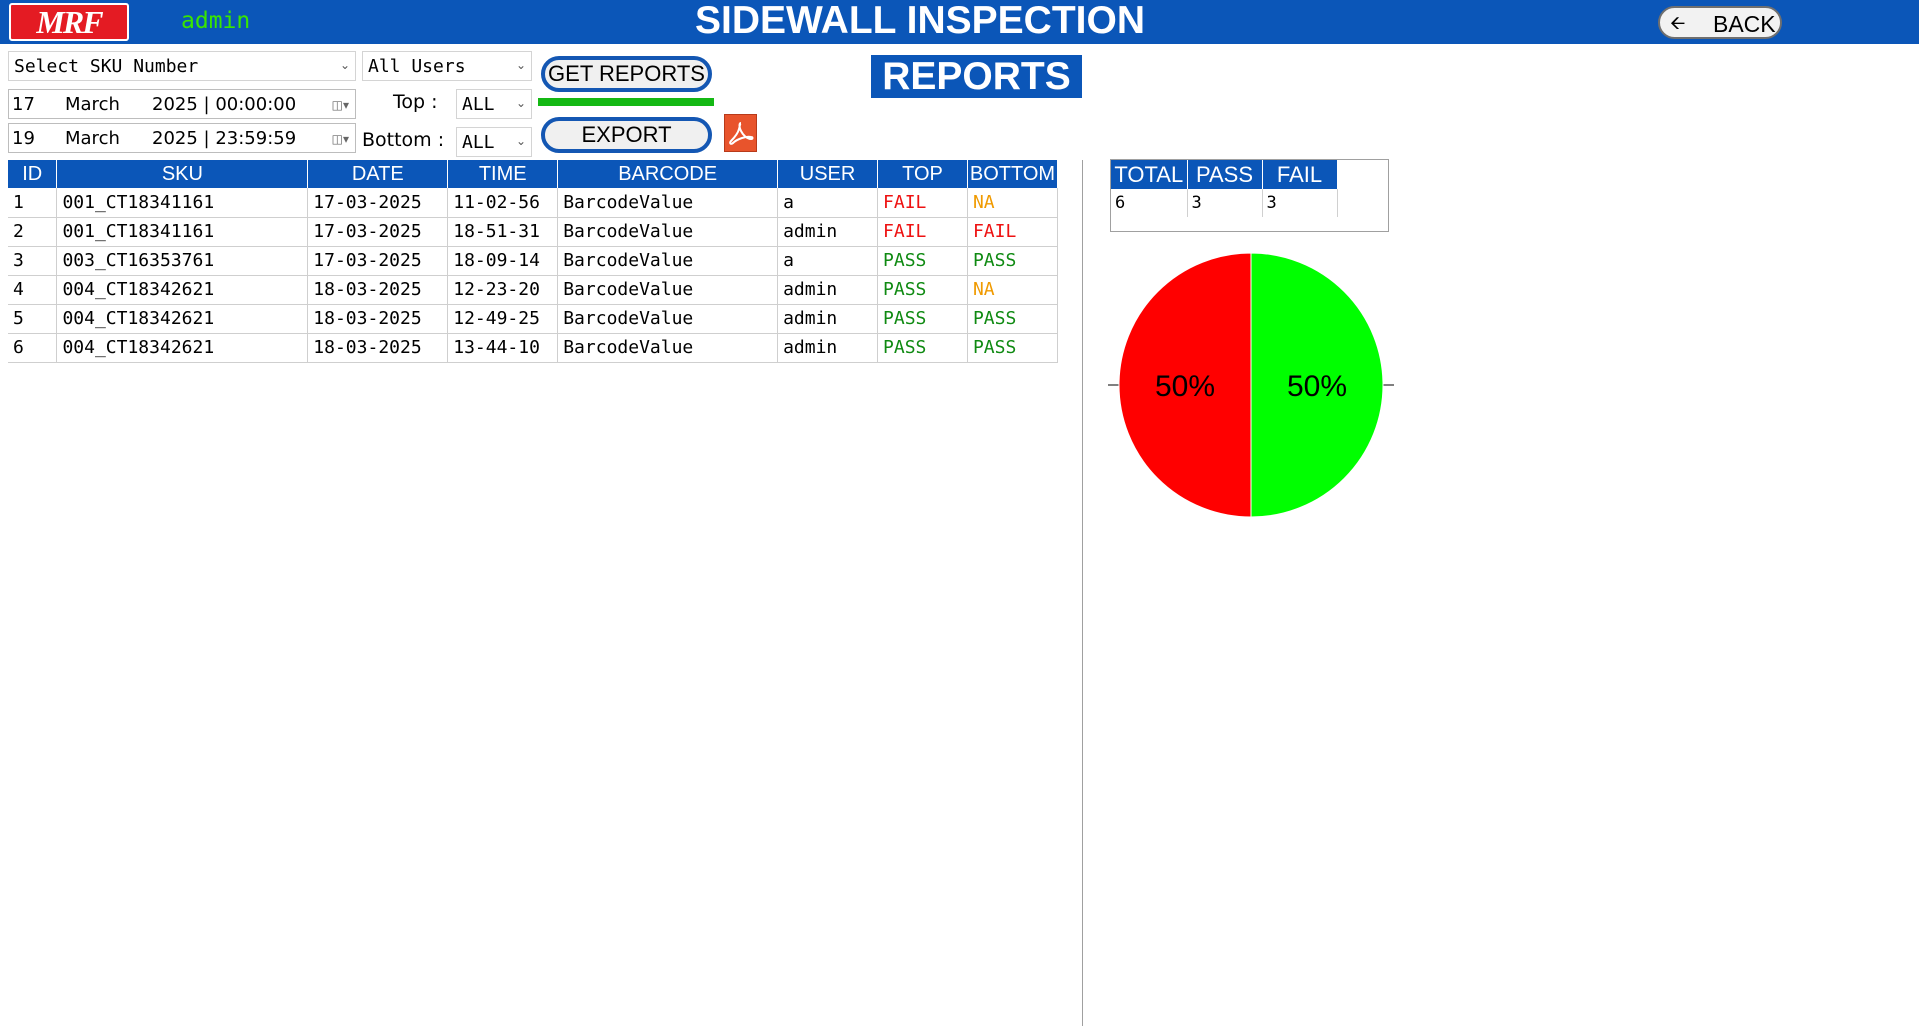 This screenshot has width=1919, height=1026. What do you see at coordinates (415, 102) in the screenshot?
I see `top-filter-label: Top :` at bounding box center [415, 102].